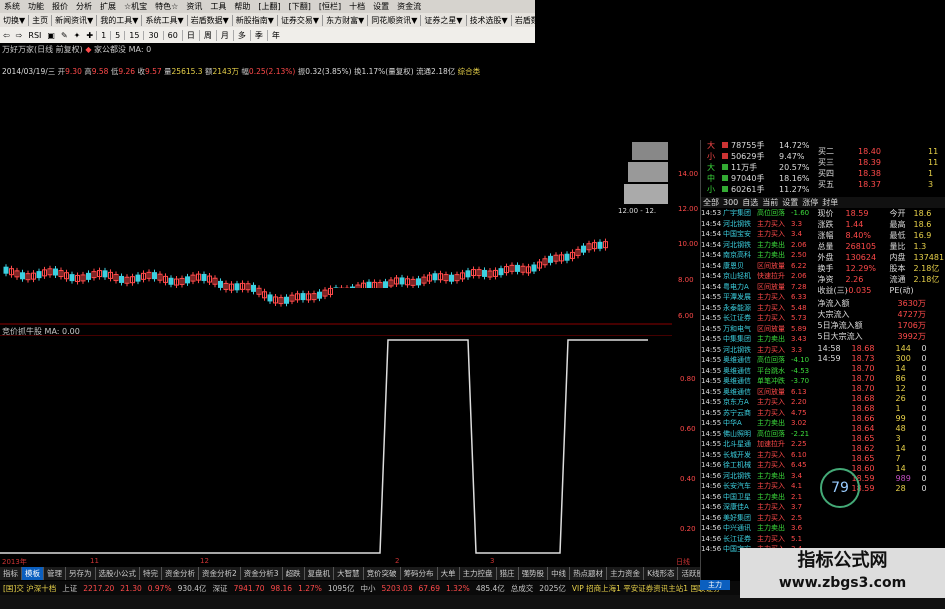 This screenshot has width=945, height=609. What do you see at coordinates (830, 202) in the screenshot?
I see `alert-menu-item: 封单` at bounding box center [830, 202].